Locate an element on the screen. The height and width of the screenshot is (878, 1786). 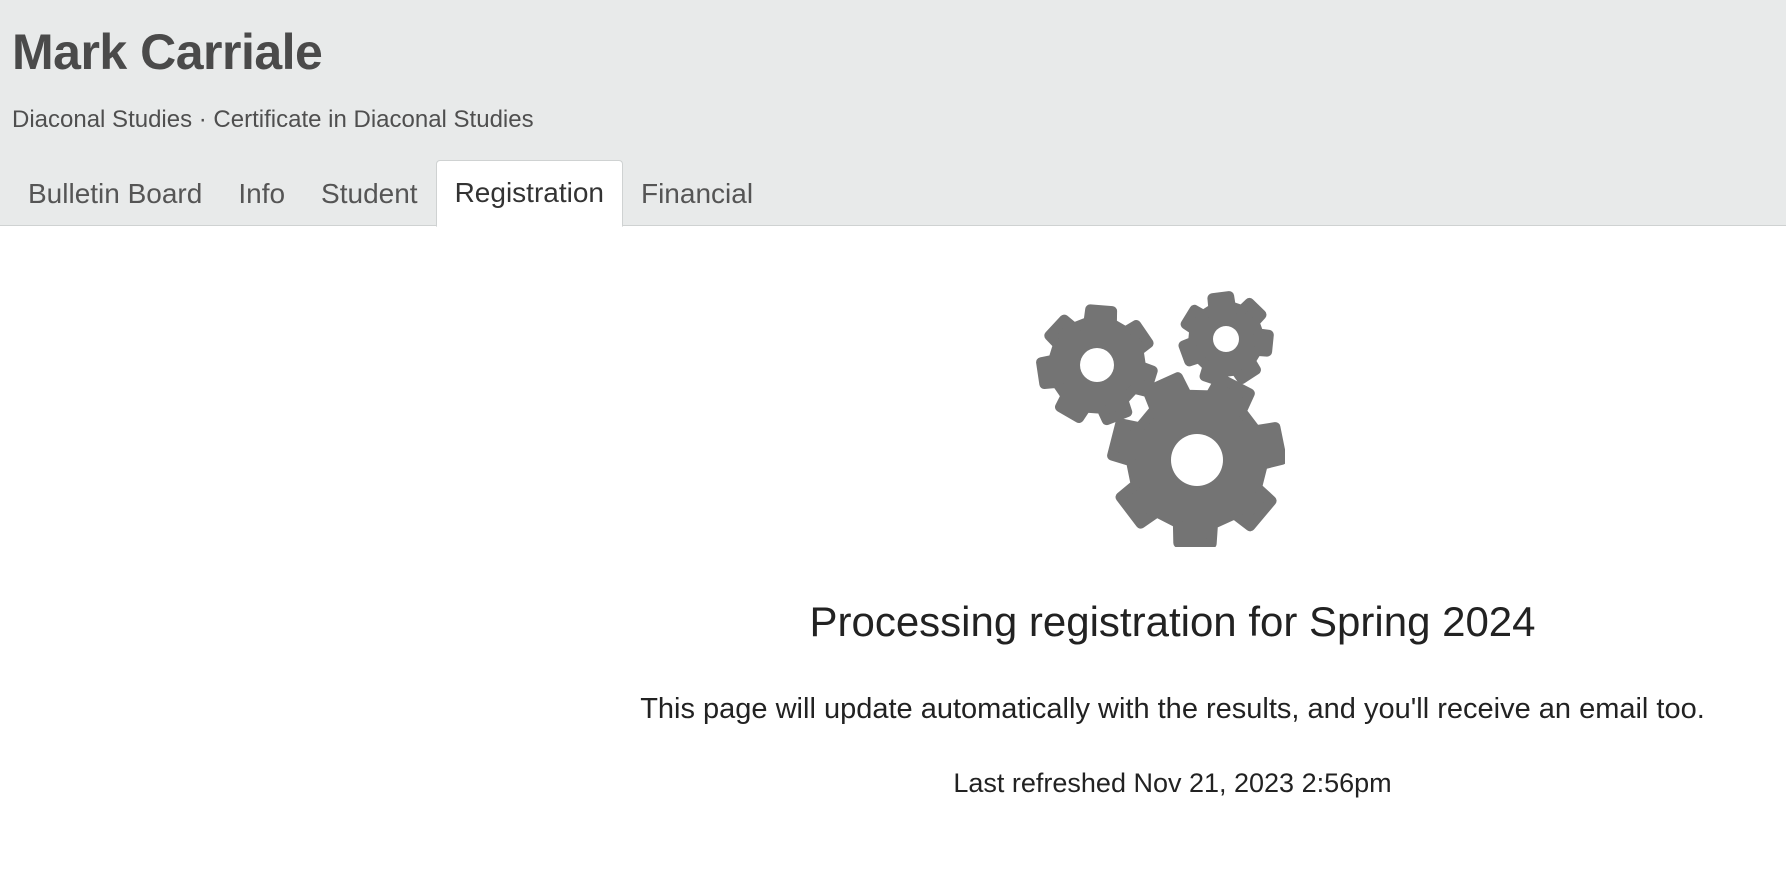
tab-financial: Financial is located at coordinates (697, 193).